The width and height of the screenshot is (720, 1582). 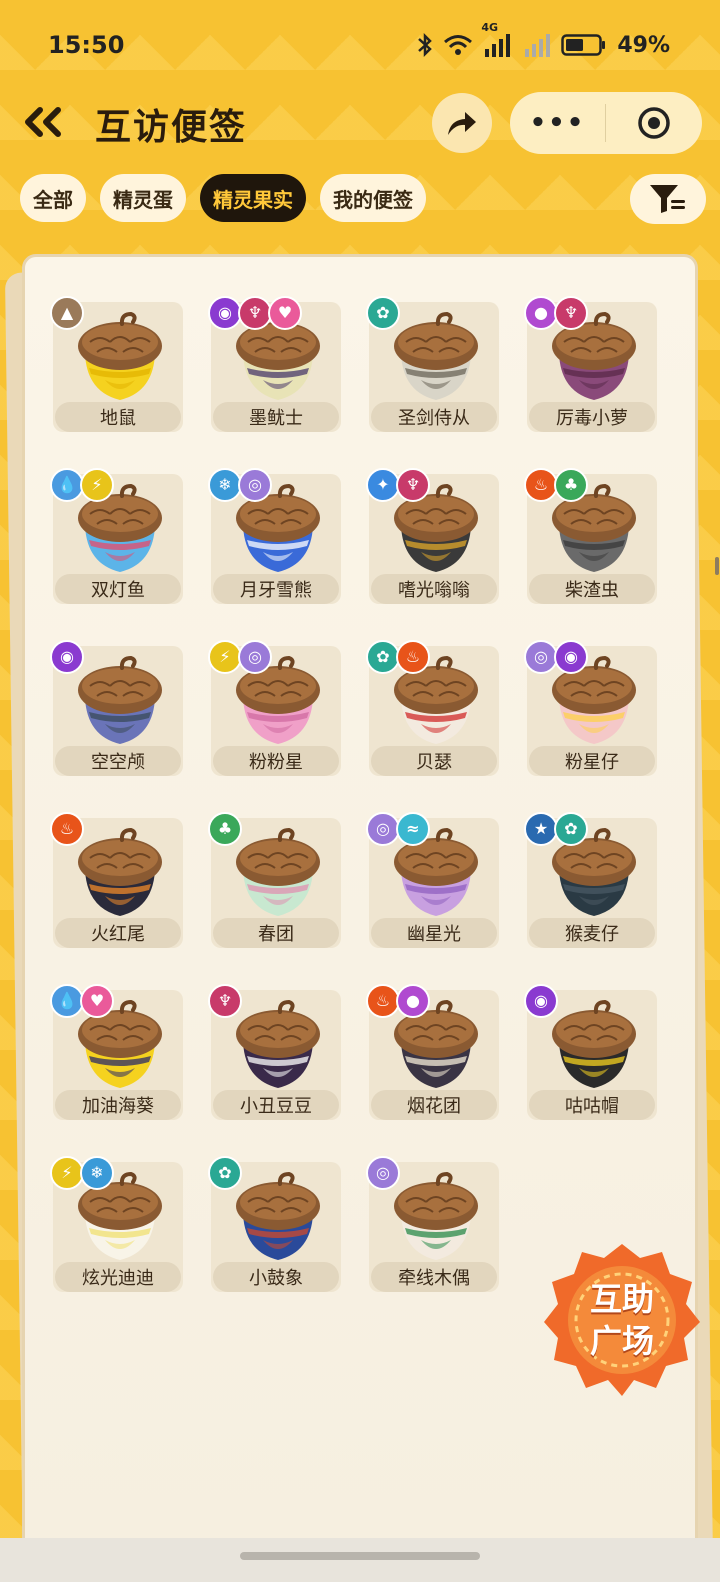 What do you see at coordinates (360, 1556) in the screenshot?
I see `home-indicator` at bounding box center [360, 1556].